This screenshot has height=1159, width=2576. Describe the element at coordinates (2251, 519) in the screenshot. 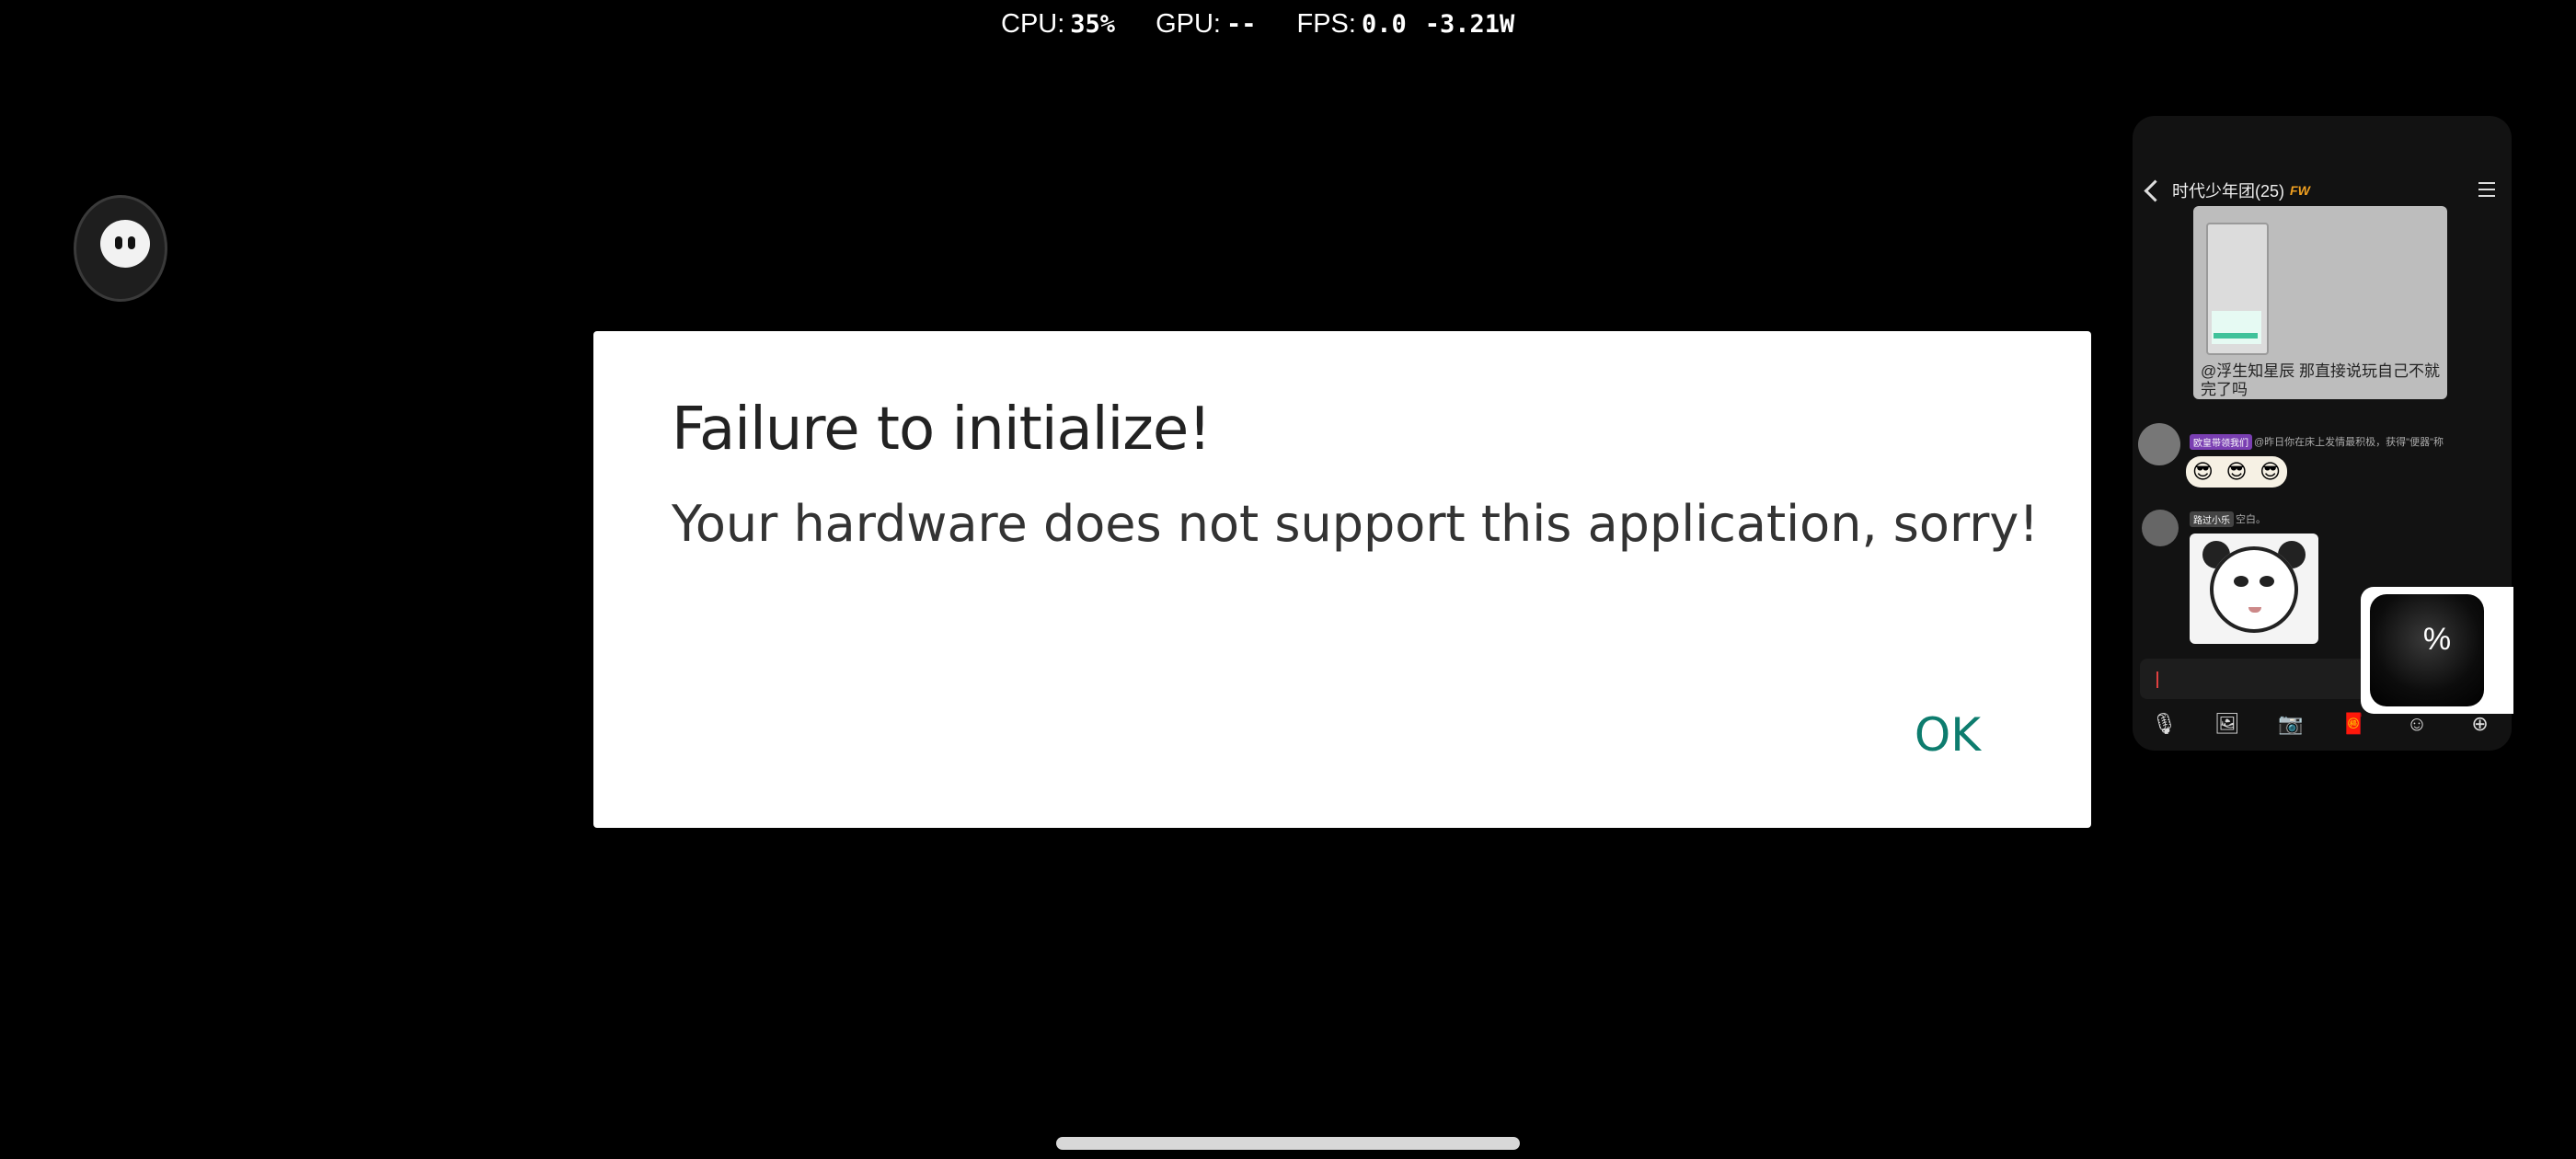

I see `message-text: 空白。` at that location.